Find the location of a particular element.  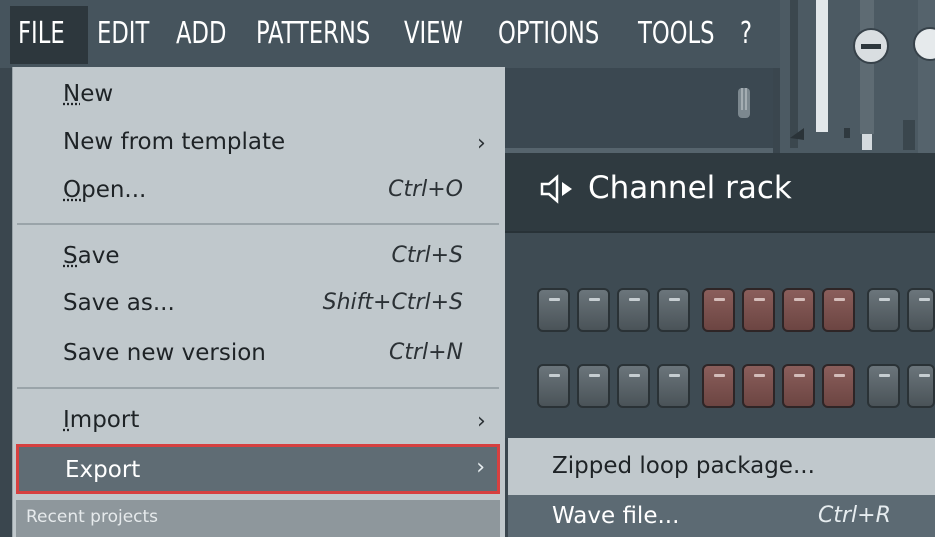

knob-icon is located at coordinates (744, 104).